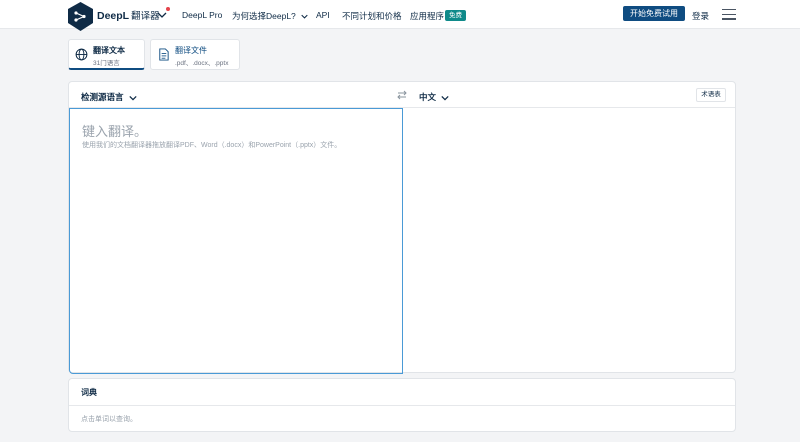 Image resolution: width=800 pixels, height=442 pixels. Describe the element at coordinates (168, 9) in the screenshot. I see `notification-dot` at that location.